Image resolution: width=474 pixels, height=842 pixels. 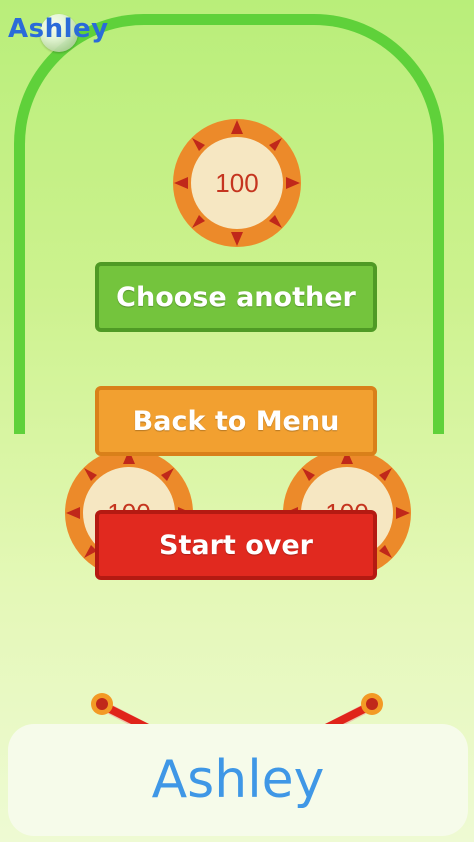 I want to click on choose-another-button: Choose another, so click(x=236, y=297).